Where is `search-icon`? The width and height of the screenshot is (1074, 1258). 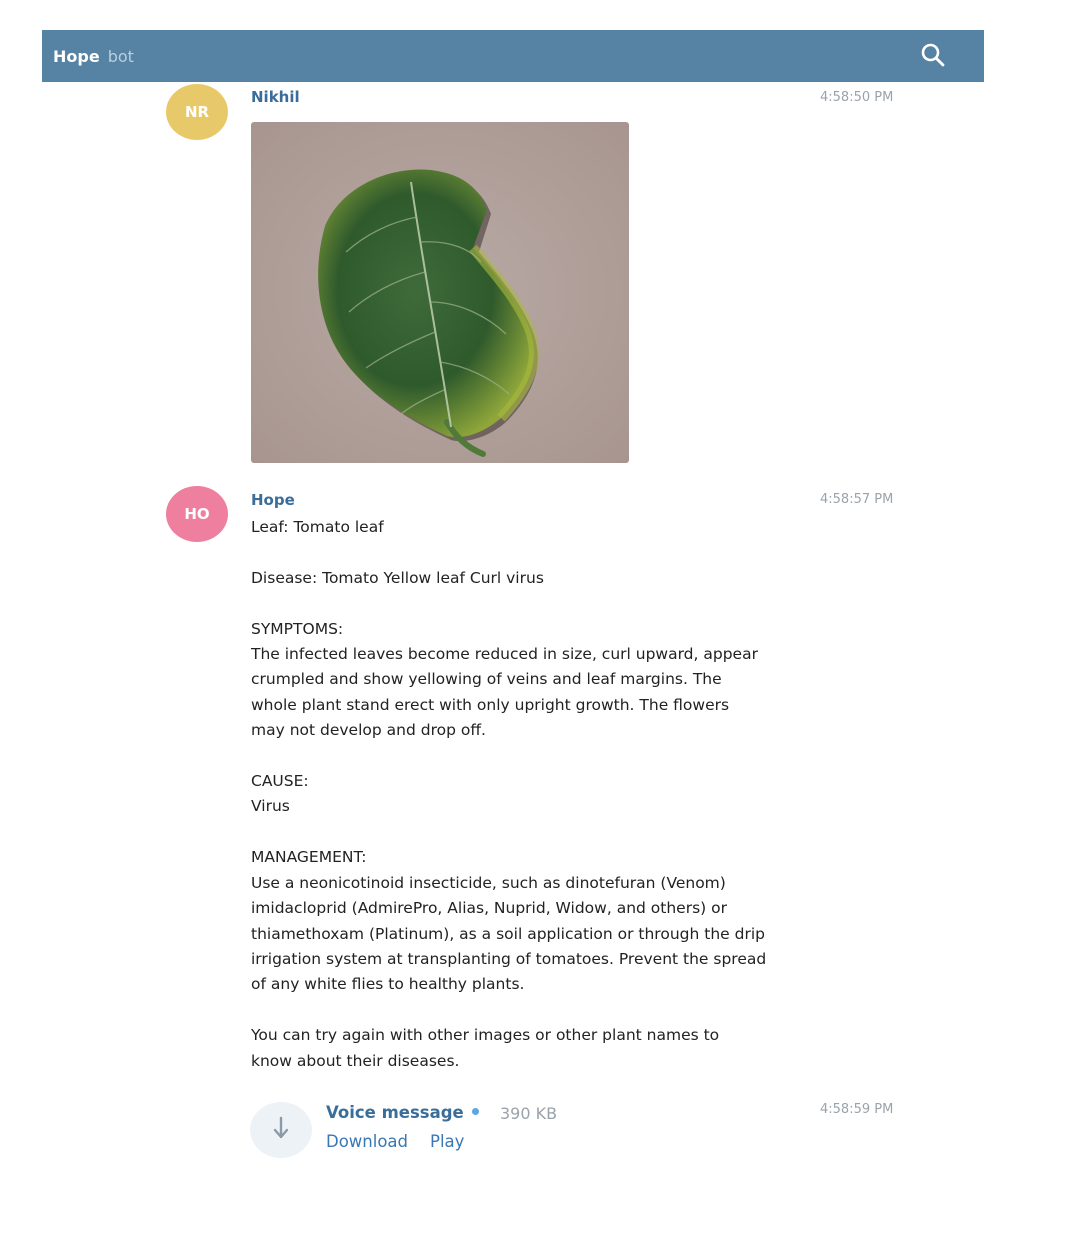
search-icon is located at coordinates (933, 55).